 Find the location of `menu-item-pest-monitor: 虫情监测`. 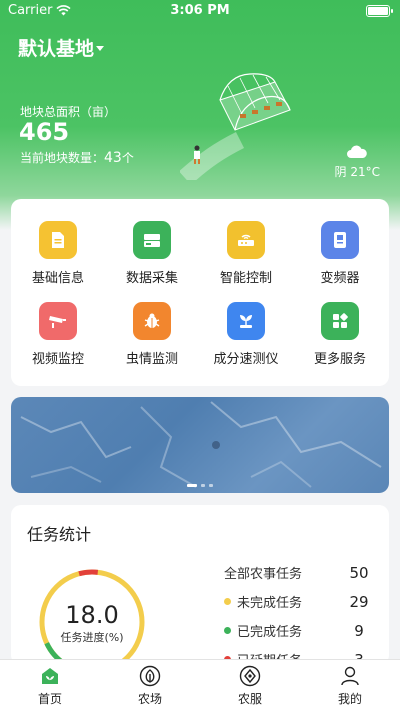

menu-item-pest-monitor: 虫情监测 is located at coordinates (152, 334).